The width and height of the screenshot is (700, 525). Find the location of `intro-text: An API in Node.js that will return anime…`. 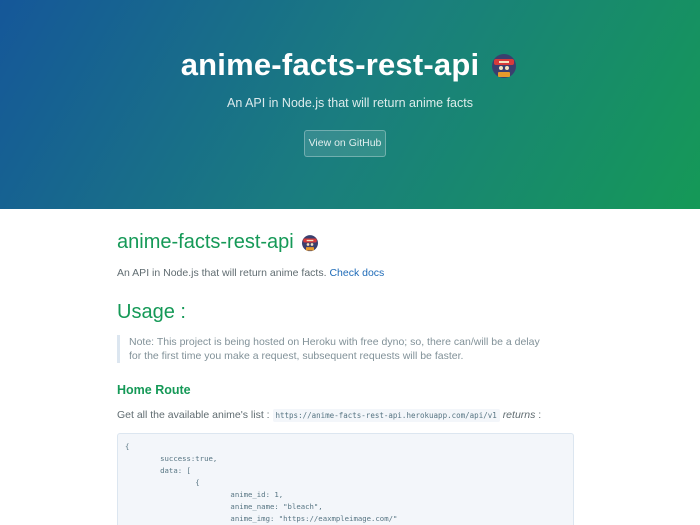

intro-text: An API in Node.js that will return anime… is located at coordinates (223, 273).